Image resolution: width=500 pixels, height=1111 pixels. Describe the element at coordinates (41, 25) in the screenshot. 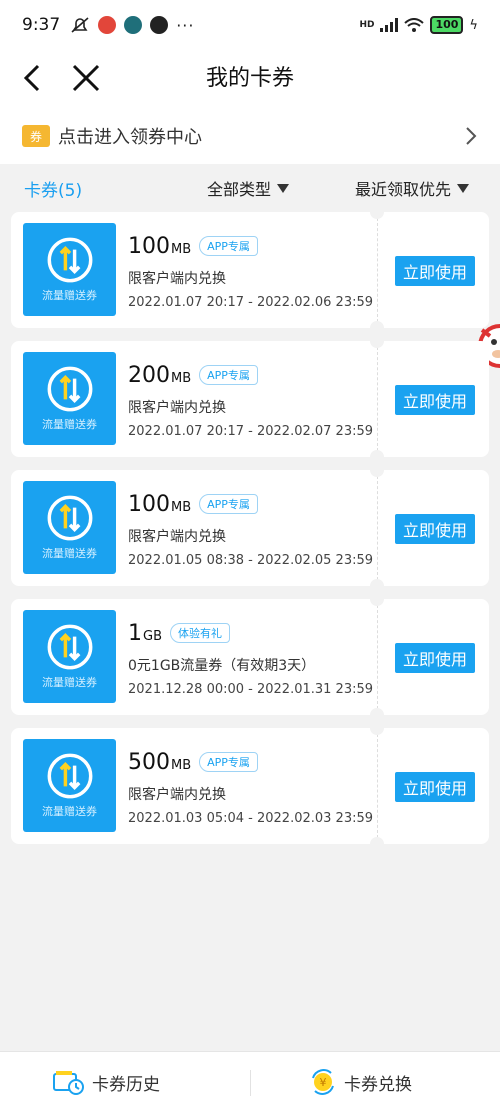

I see `status-time: 9:37` at that location.